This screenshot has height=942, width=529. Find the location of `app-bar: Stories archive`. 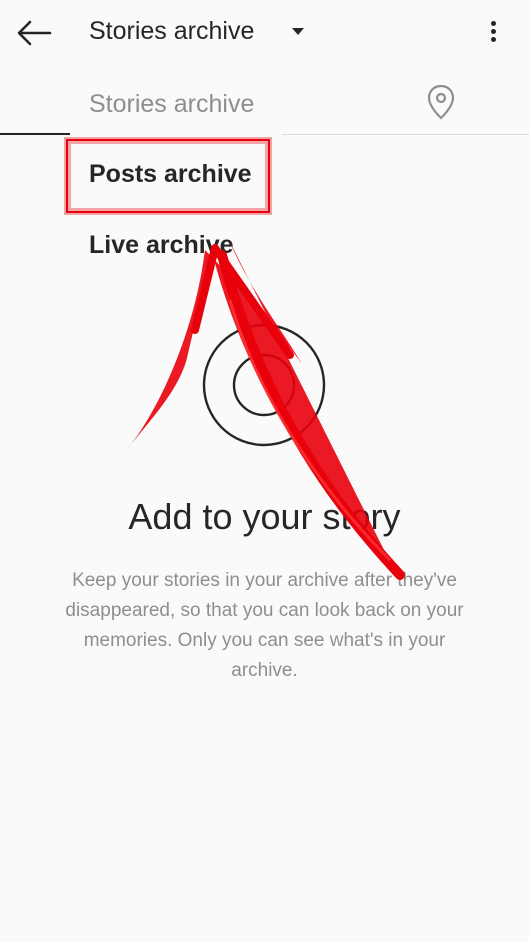

app-bar: Stories archive is located at coordinates (264, 33).